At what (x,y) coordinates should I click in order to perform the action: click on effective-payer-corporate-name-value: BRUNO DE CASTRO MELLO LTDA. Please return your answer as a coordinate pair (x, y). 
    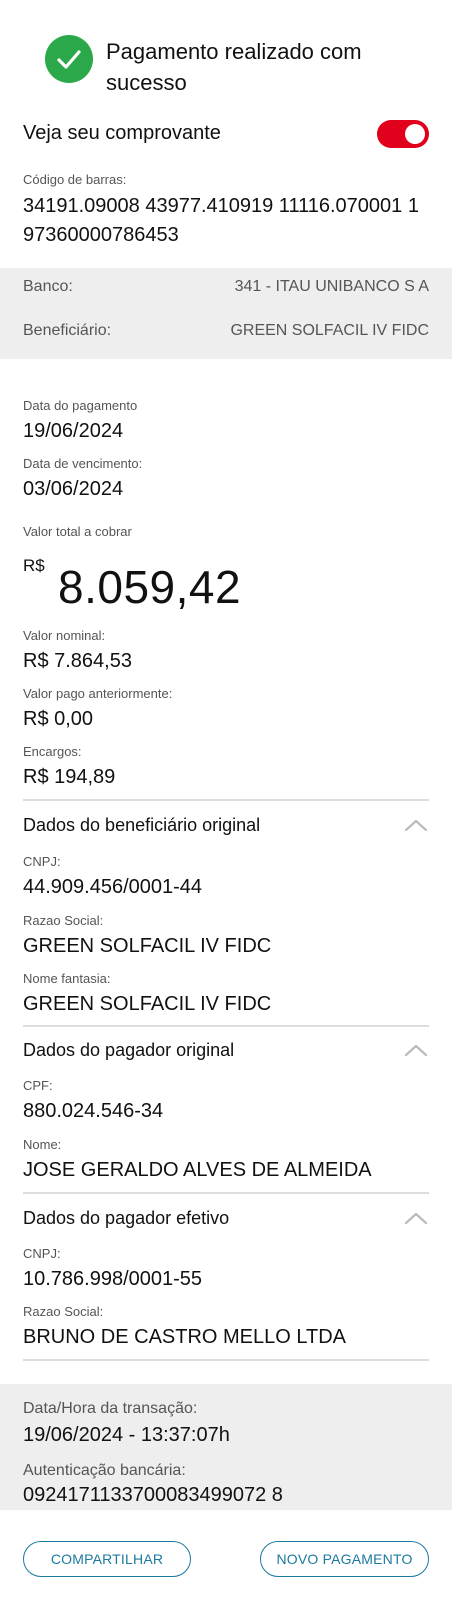
    Looking at the image, I should click on (185, 1337).